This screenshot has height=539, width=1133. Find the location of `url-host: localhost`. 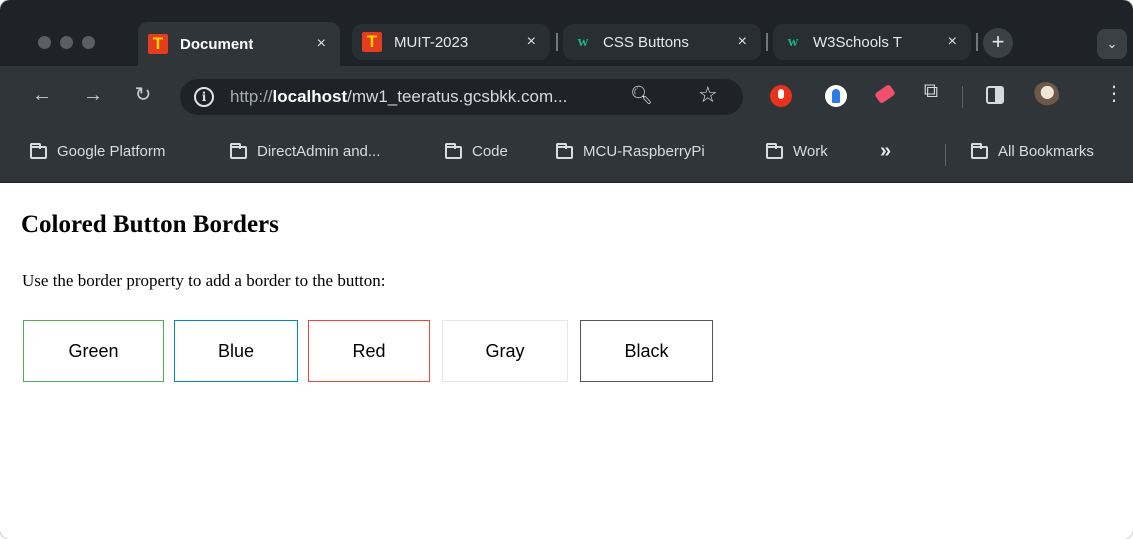

url-host: localhost is located at coordinates (310, 96).